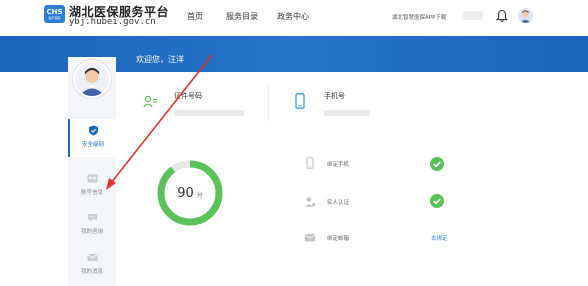 The image size is (588, 286). Describe the element at coordinates (92, 138) in the screenshot. I see `sidebar-item-security-level: 安全级别` at that location.